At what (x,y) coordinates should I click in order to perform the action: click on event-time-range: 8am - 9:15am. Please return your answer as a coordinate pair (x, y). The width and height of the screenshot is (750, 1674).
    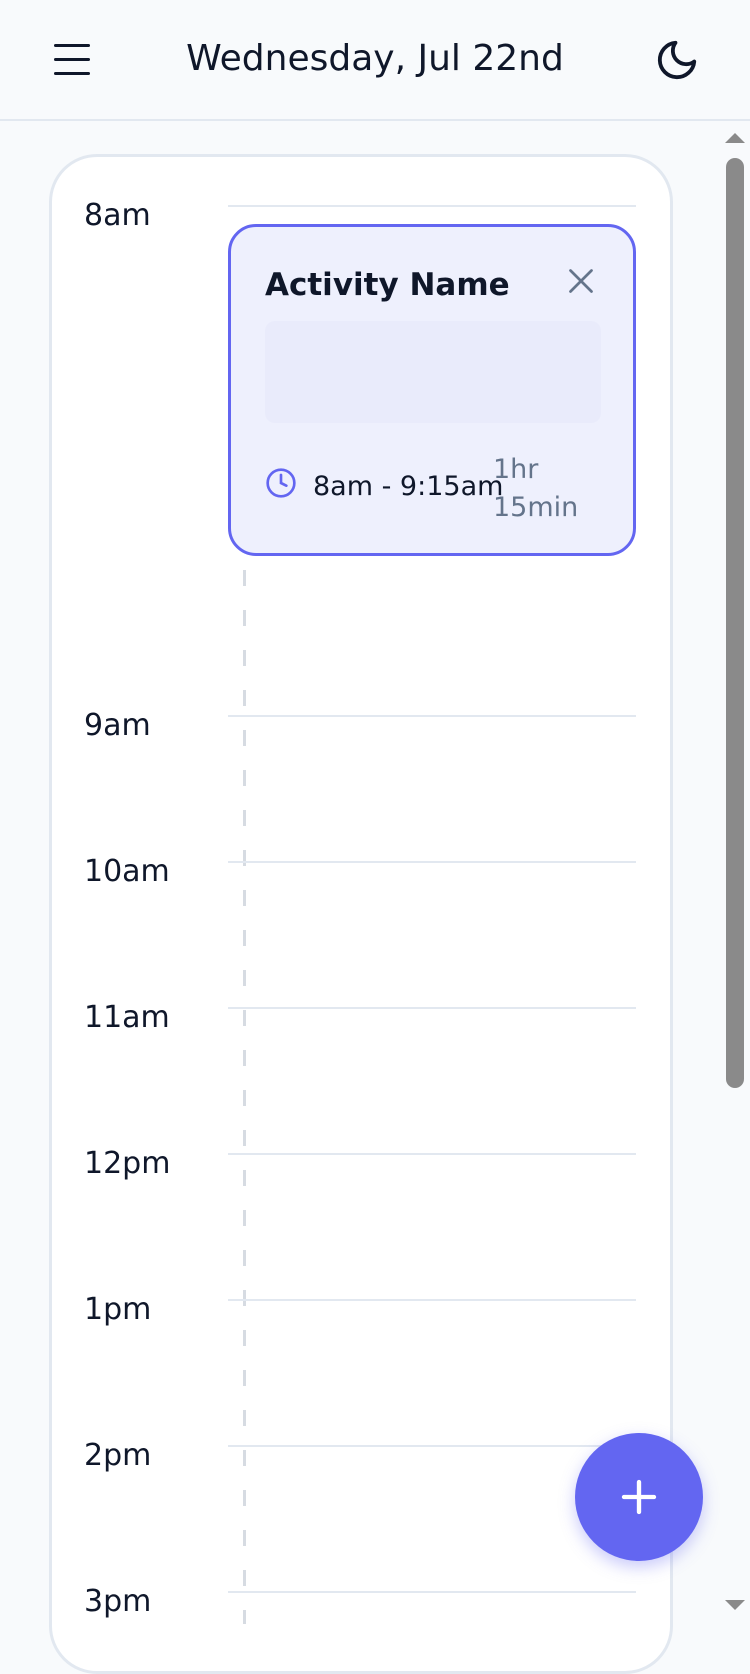
    Looking at the image, I should click on (408, 486).